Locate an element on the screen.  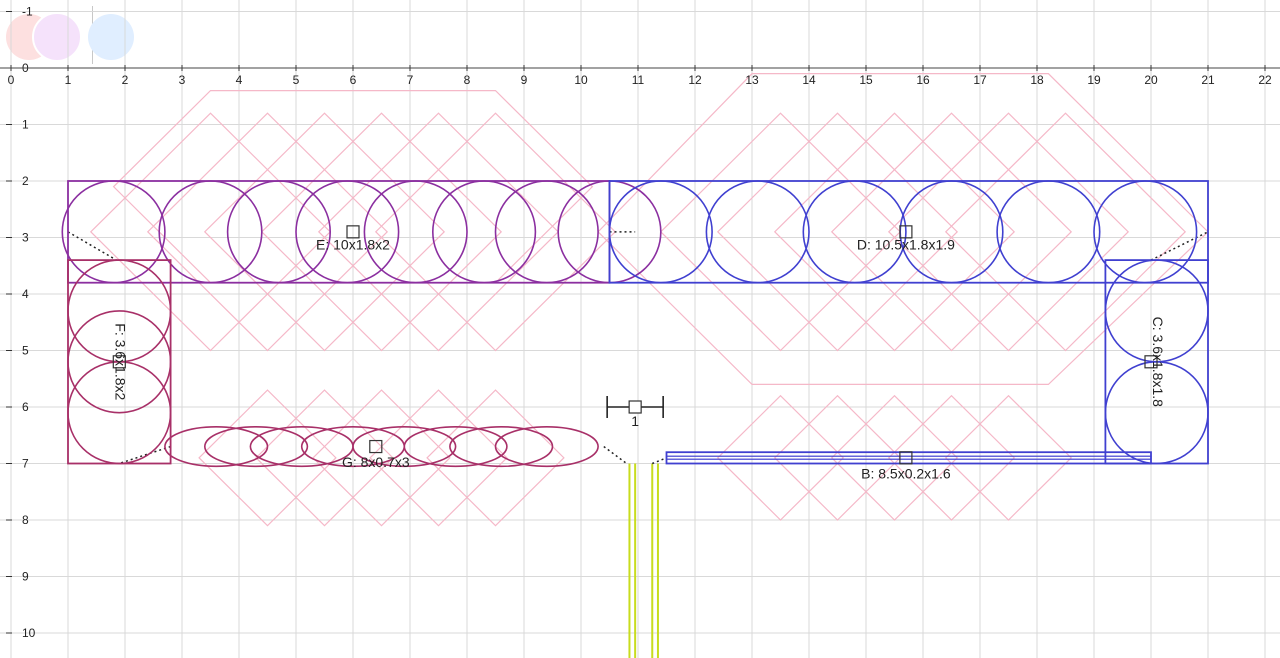
unit-E: E: 10x1.8x2 is located at coordinates (361, 232).